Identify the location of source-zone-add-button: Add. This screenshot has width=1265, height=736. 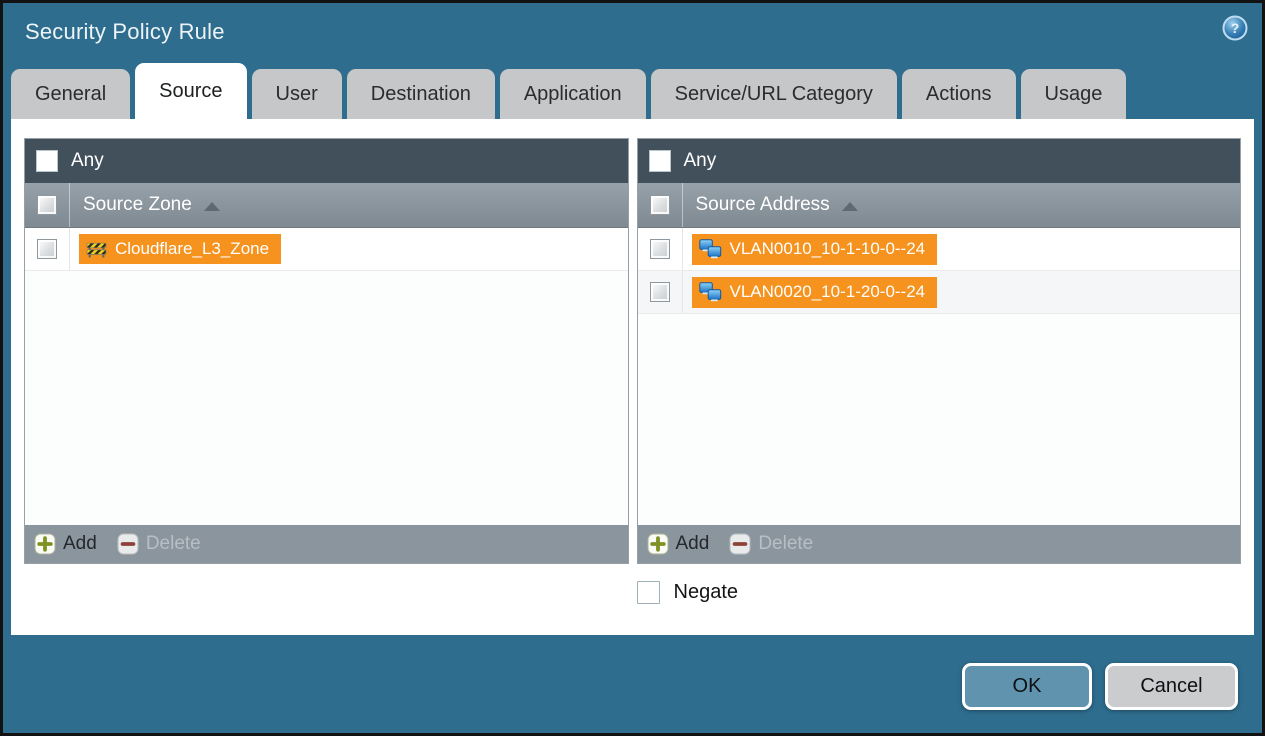
(65, 544).